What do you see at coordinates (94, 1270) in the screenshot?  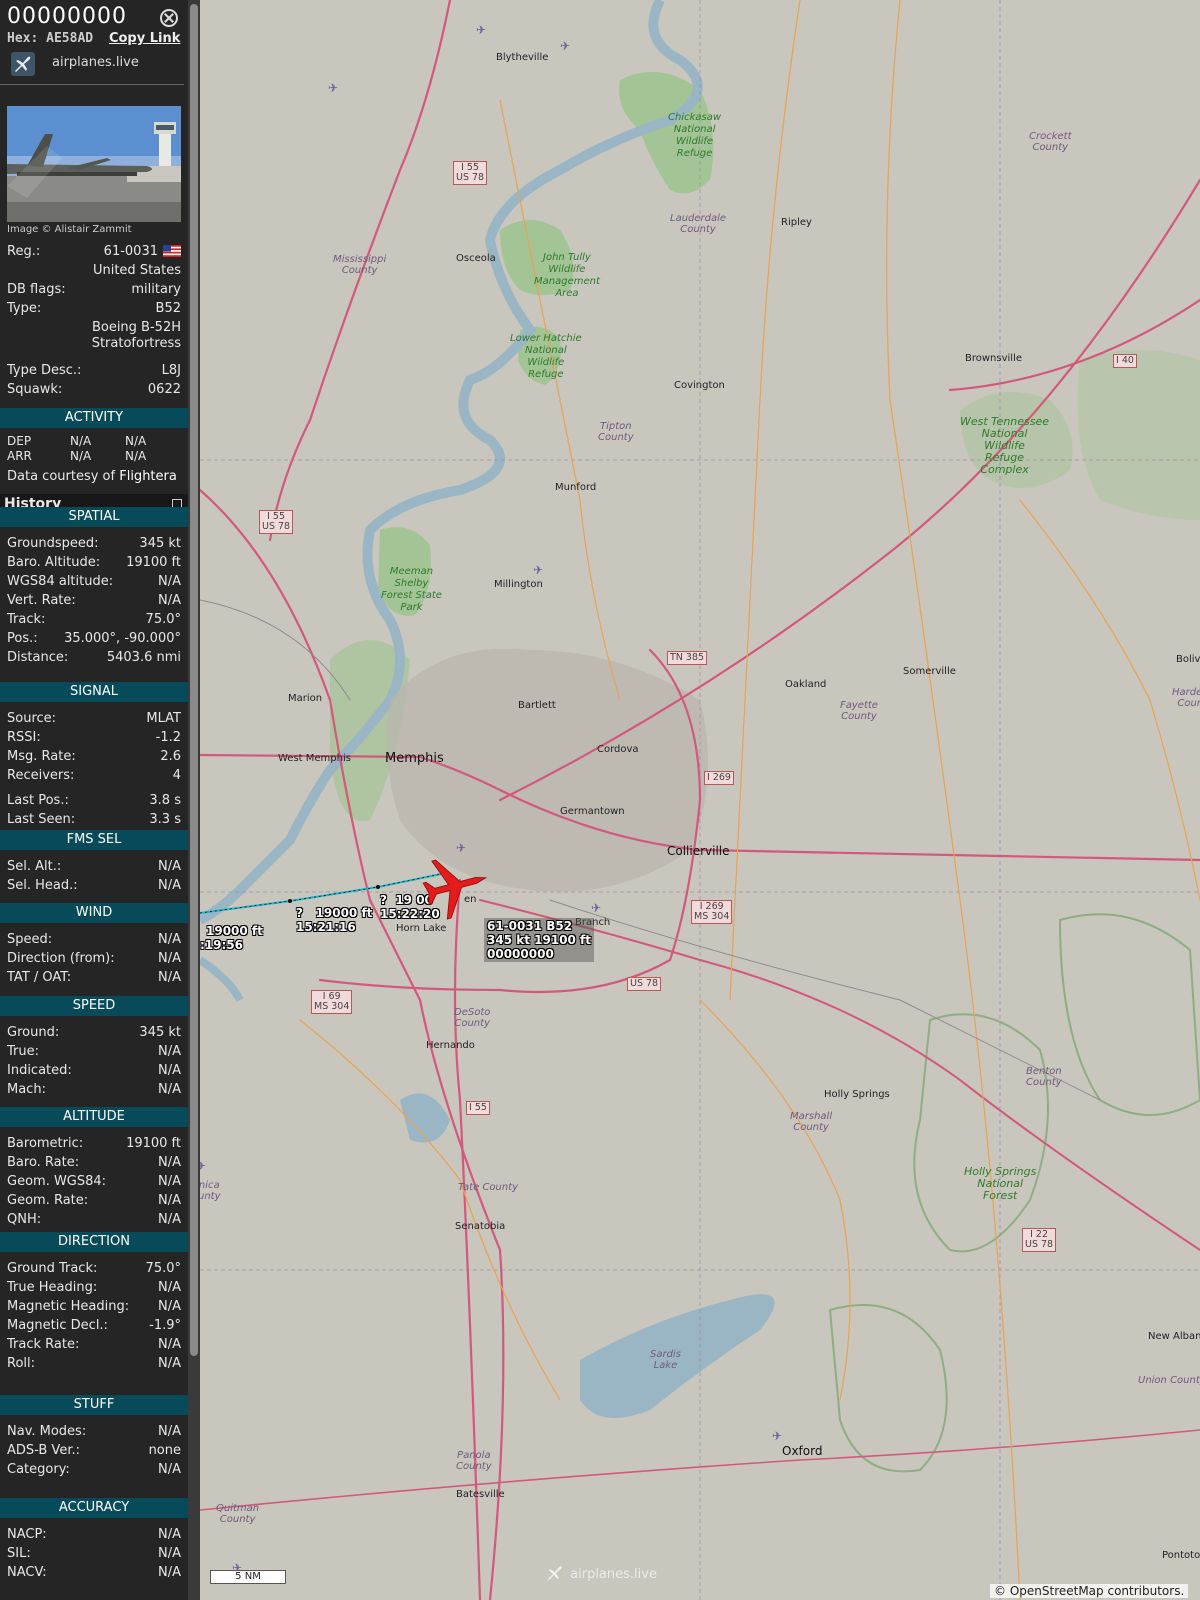 I see `direction-row: Ground Track: 75.0°` at bounding box center [94, 1270].